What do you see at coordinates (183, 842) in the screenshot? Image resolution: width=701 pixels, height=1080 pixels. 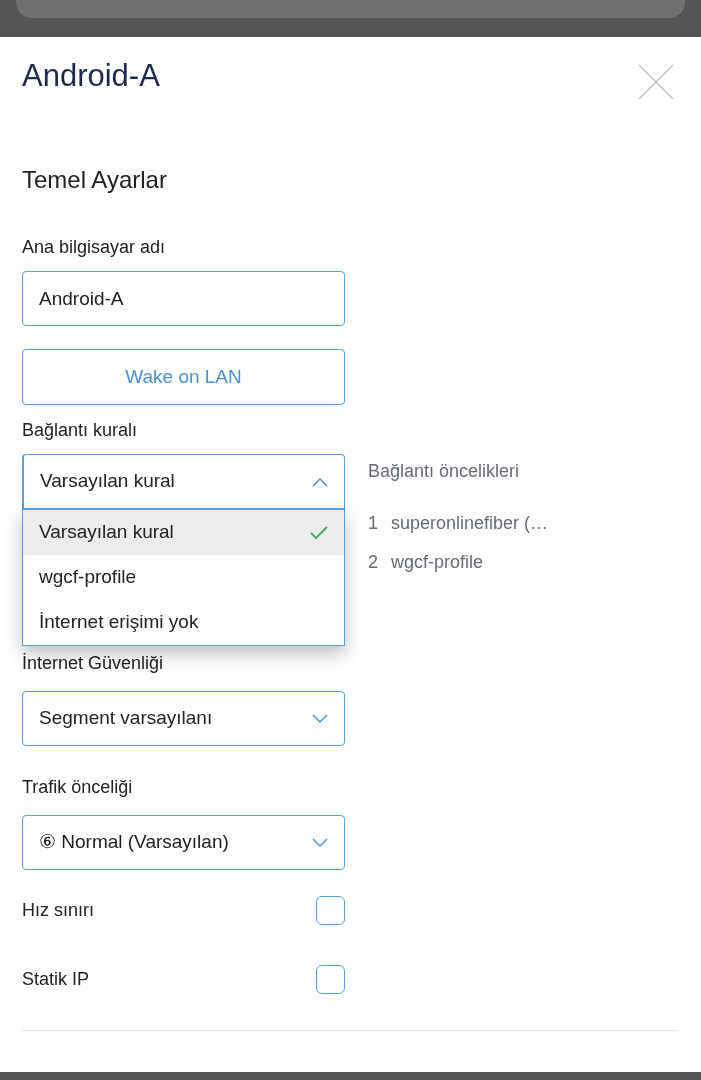 I see `dropdown-select: ⑥ Normal (Varsayılan)` at bounding box center [183, 842].